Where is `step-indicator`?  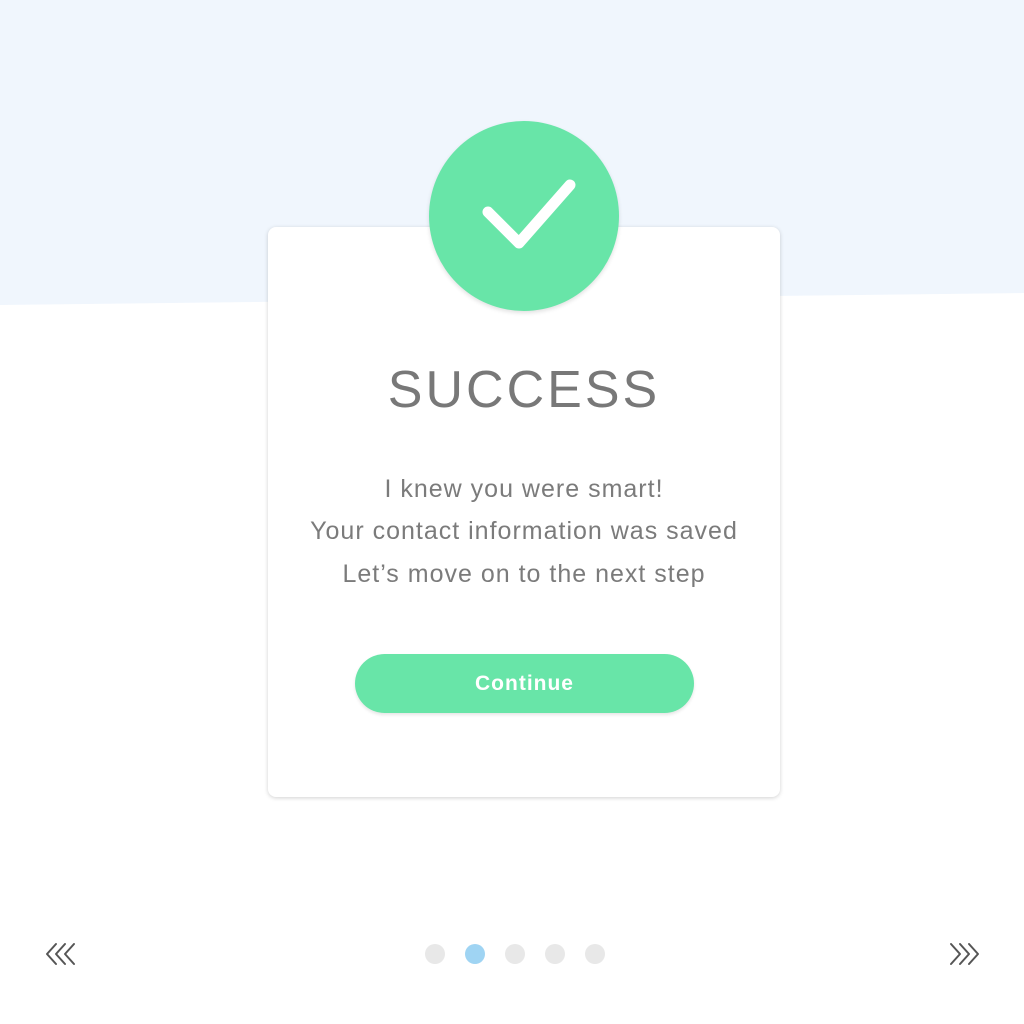
step-indicator is located at coordinates (515, 954).